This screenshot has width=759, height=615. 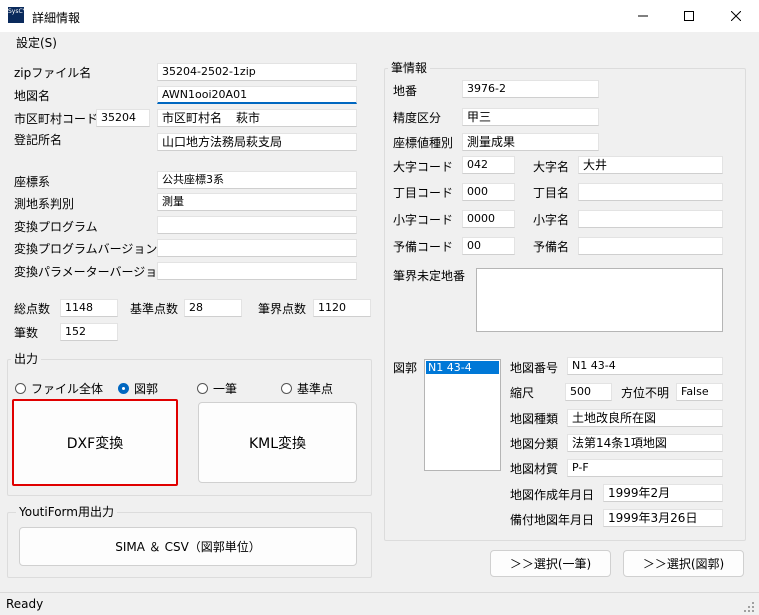 I want to click on map-name-field: AWN1ooi20A01, so click(x=257, y=95).